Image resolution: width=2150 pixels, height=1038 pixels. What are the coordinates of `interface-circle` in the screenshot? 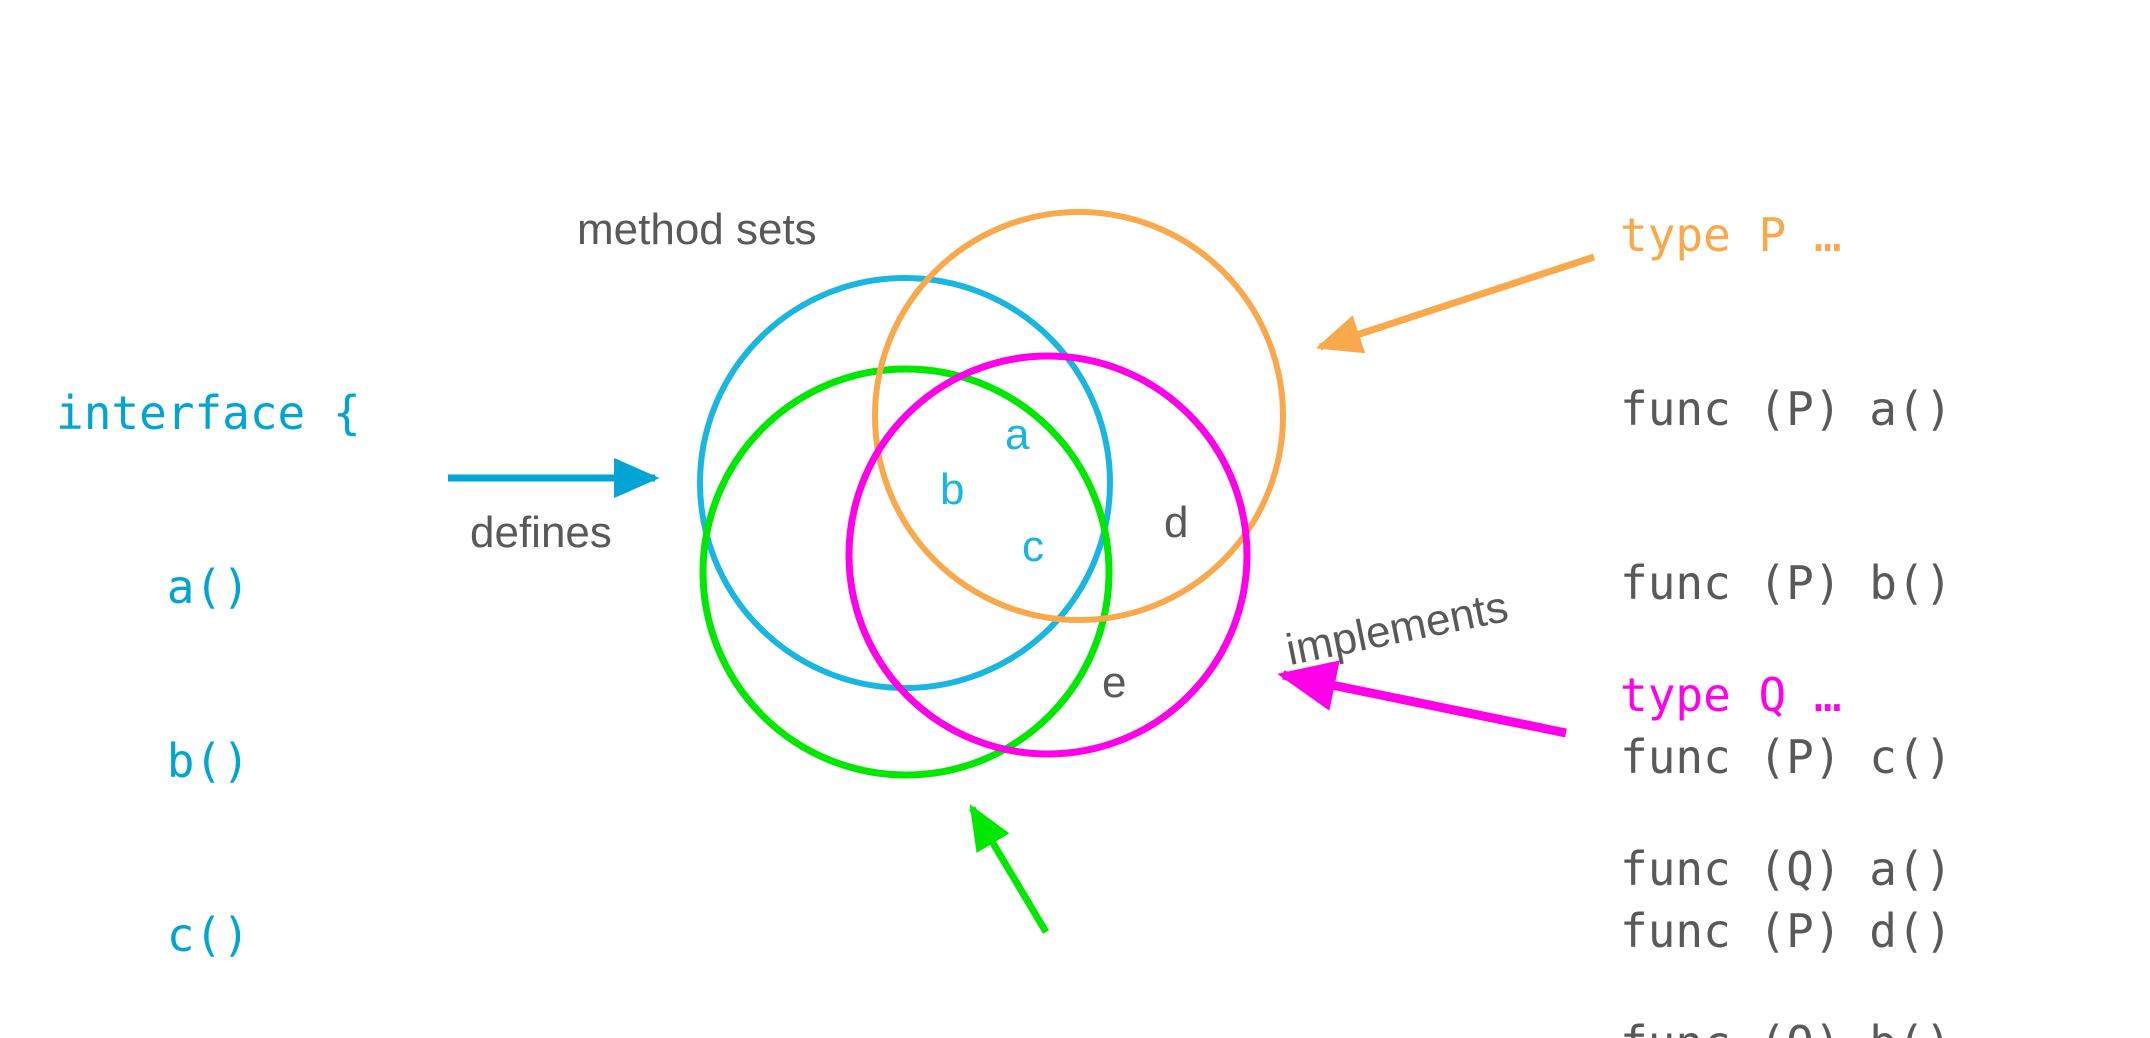 It's located at (905, 483).